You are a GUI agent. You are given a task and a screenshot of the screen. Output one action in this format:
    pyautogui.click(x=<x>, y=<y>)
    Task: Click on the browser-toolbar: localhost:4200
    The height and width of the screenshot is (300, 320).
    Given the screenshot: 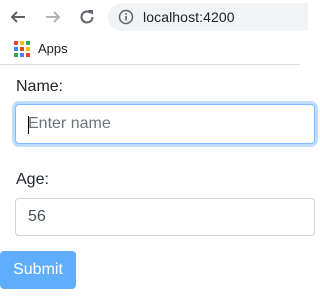 What is the action you would take?
    pyautogui.click(x=154, y=17)
    